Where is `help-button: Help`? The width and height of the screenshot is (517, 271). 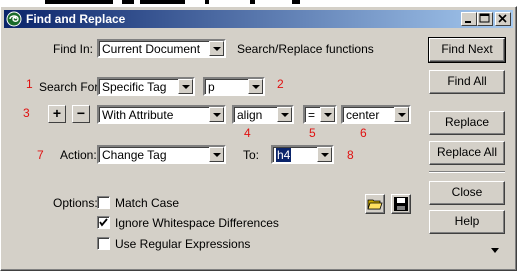 help-button: Help is located at coordinates (467, 222).